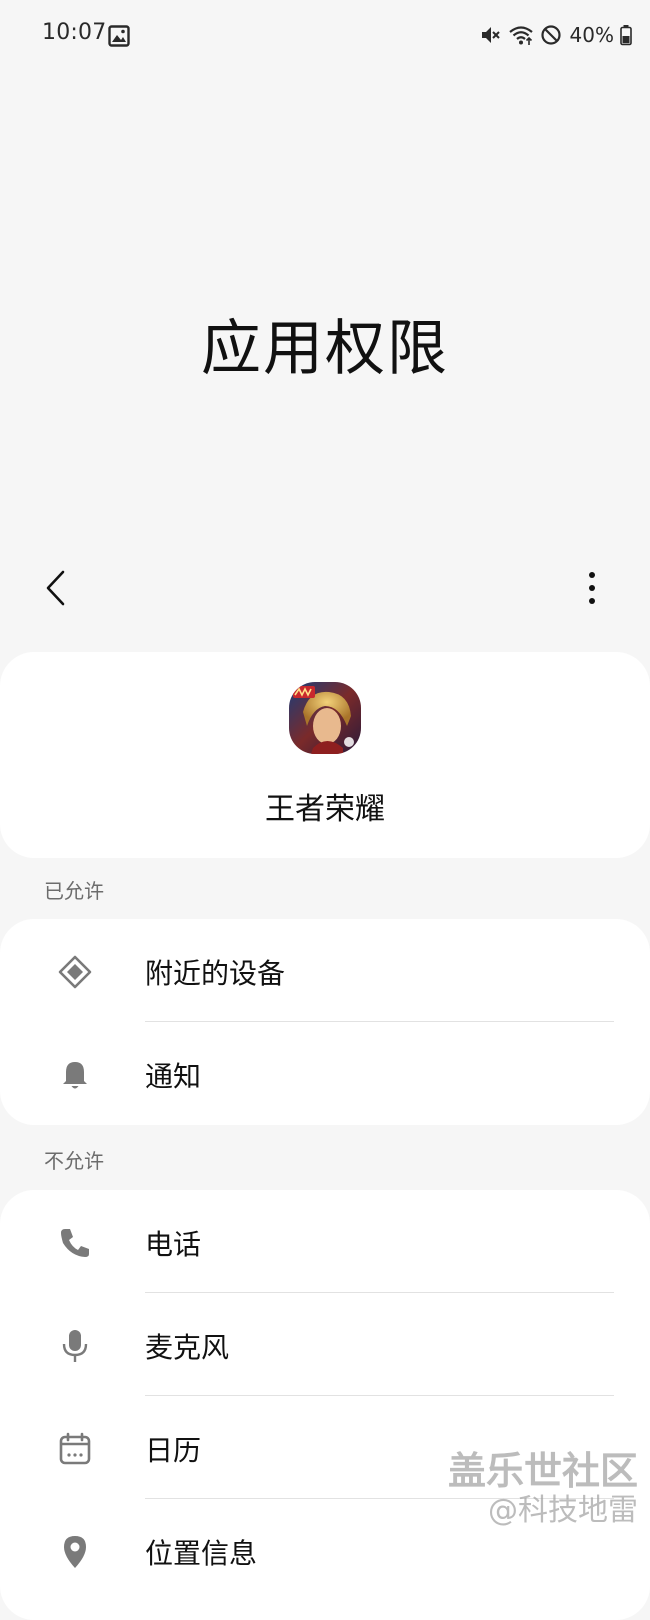  What do you see at coordinates (325, 970) in the screenshot?
I see `permission-row-nearby-devices: 附近的设备` at bounding box center [325, 970].